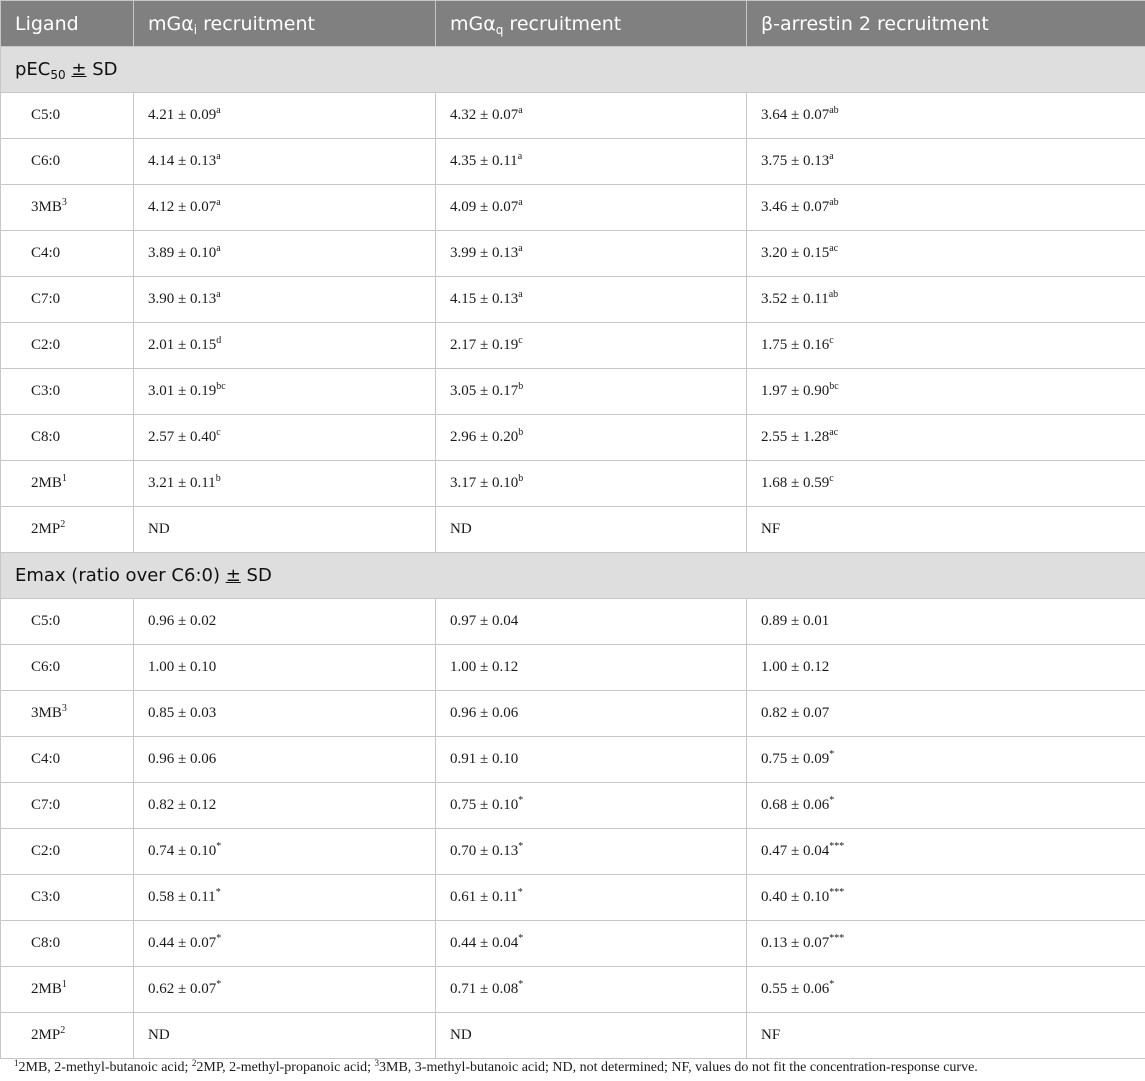 This screenshot has width=1145, height=1081. What do you see at coordinates (67, 805) in the screenshot?
I see `cell-ligand: C7:0` at bounding box center [67, 805].